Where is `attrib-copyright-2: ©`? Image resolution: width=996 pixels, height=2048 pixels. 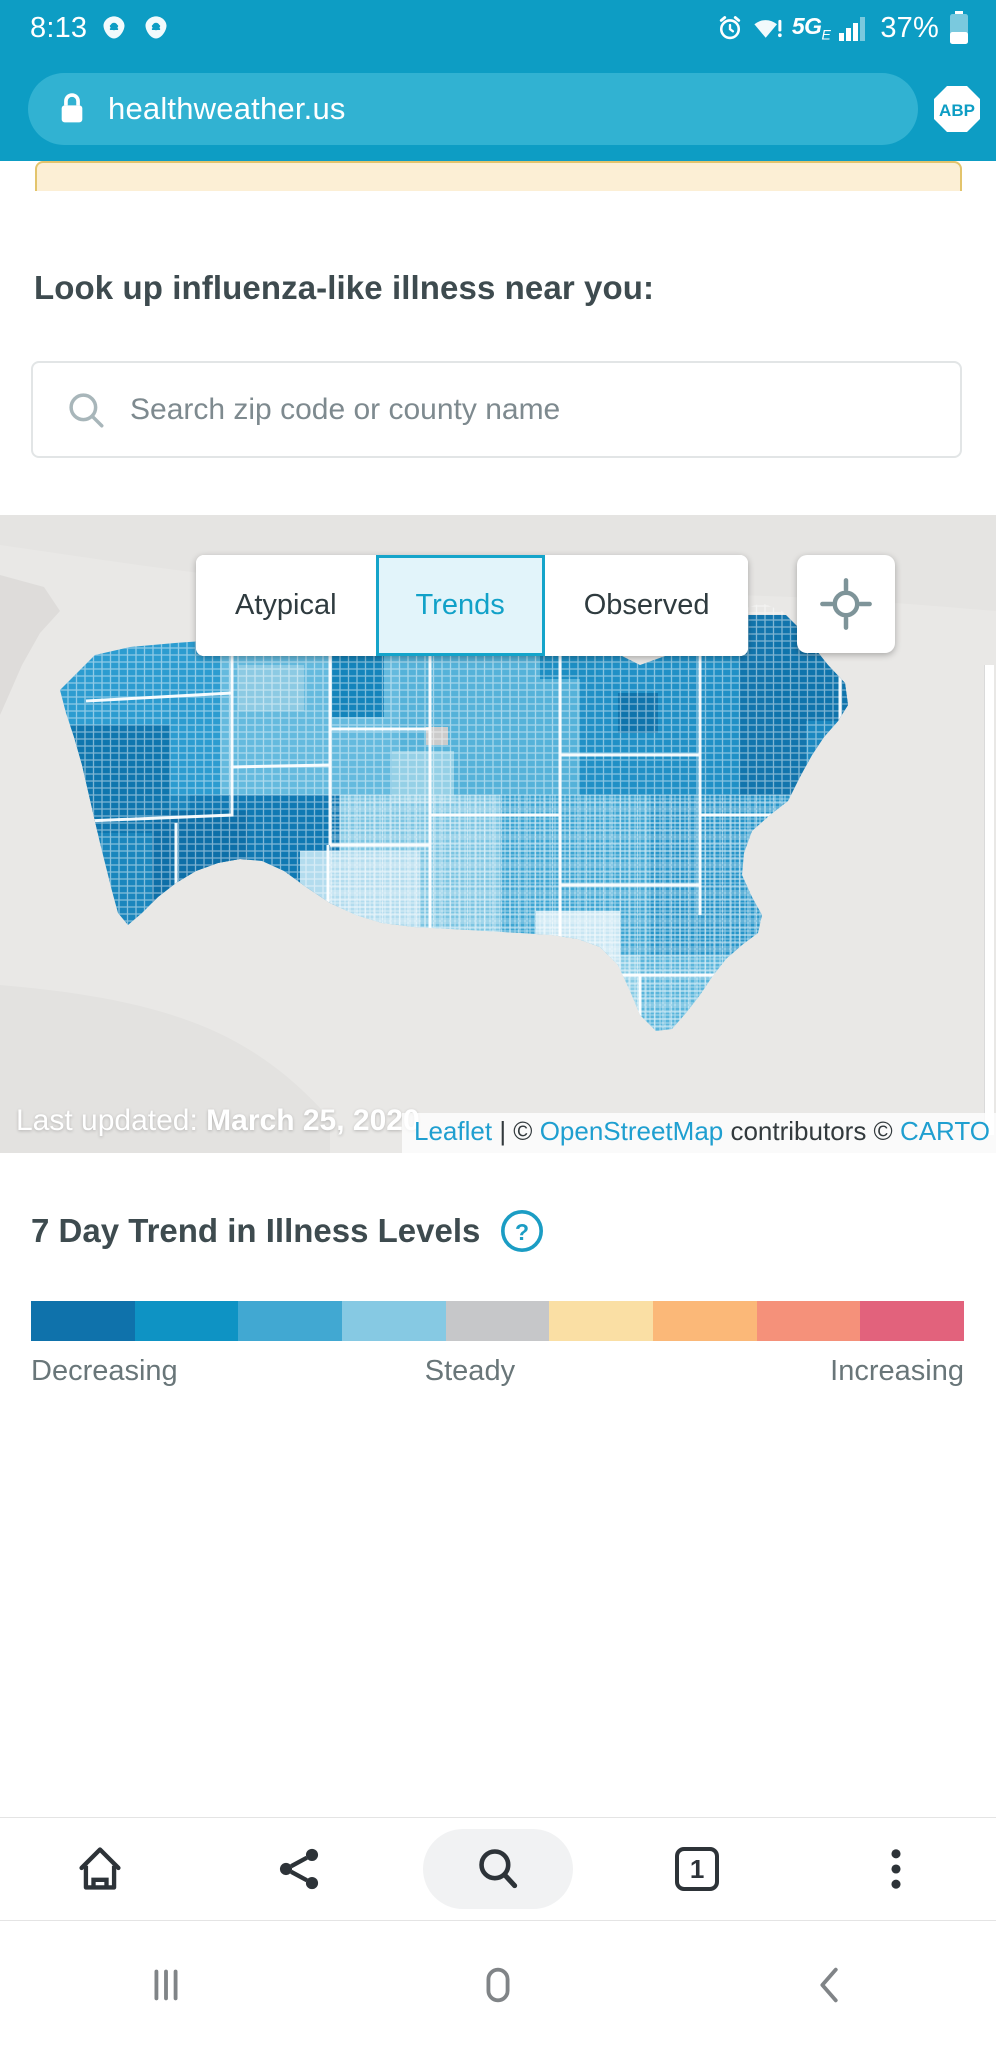
attrib-copyright-2: © is located at coordinates (886, 1131).